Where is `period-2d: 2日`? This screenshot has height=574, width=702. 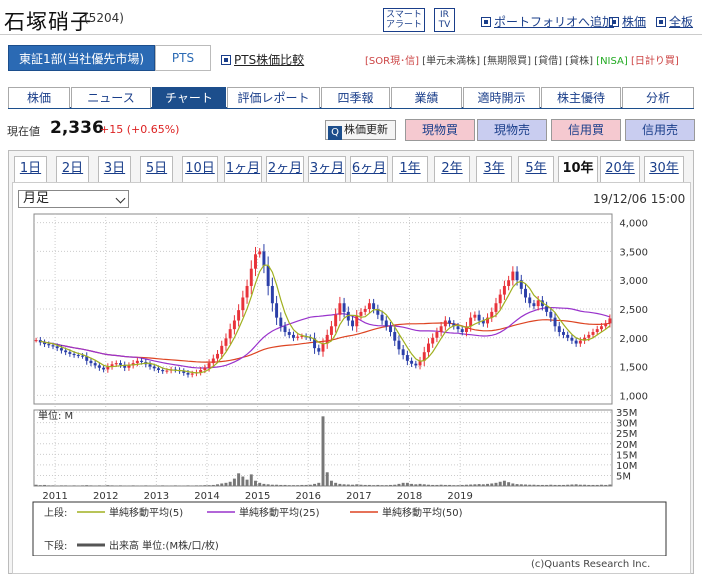 period-2d: 2日 is located at coordinates (72, 169).